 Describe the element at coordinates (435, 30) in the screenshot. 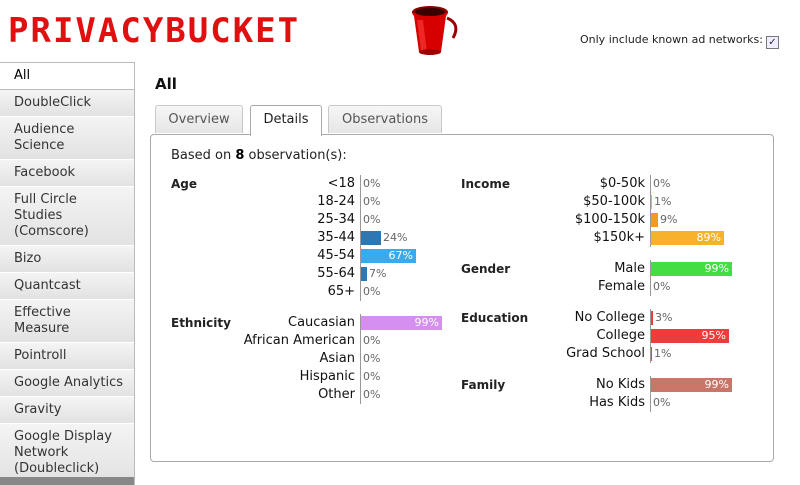

I see `bucket-icon` at that location.